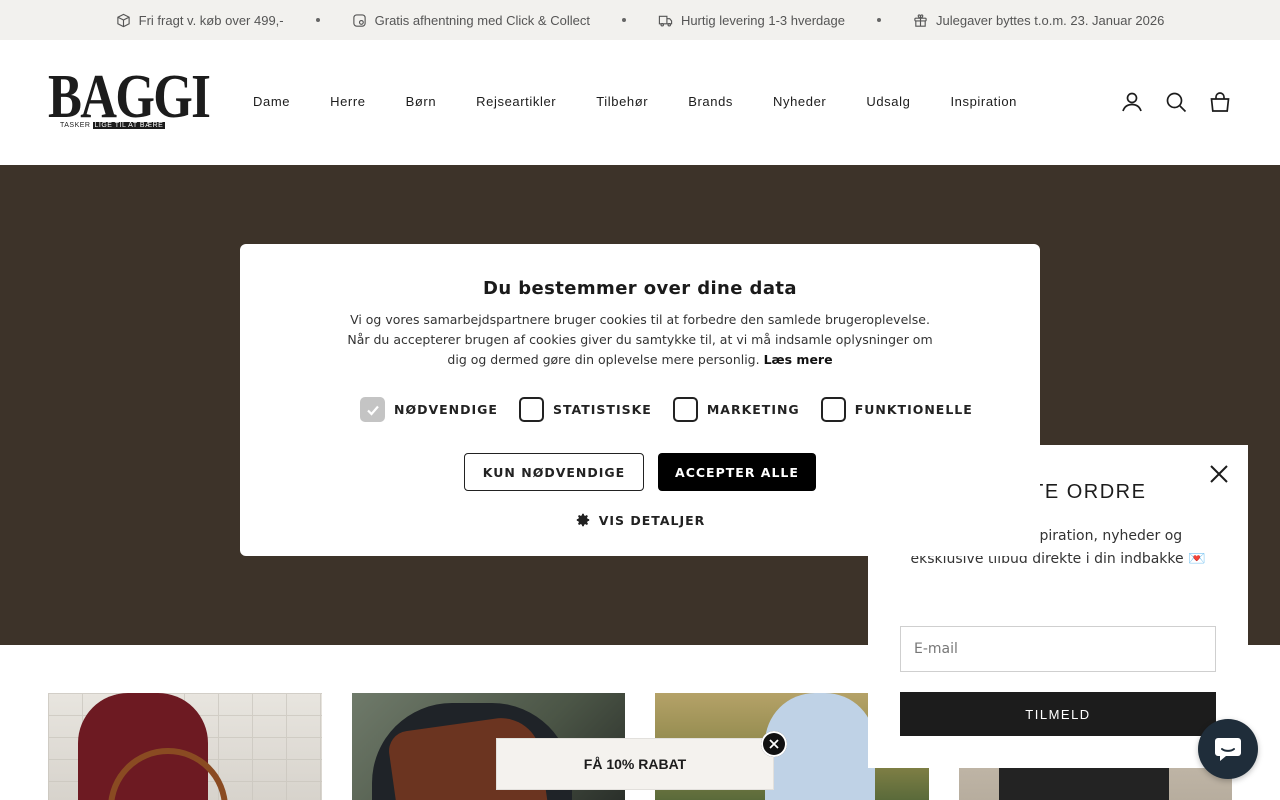 The height and width of the screenshot is (800, 1280). I want to click on checkbox-functional: FUNKTIONELLE, so click(896, 409).